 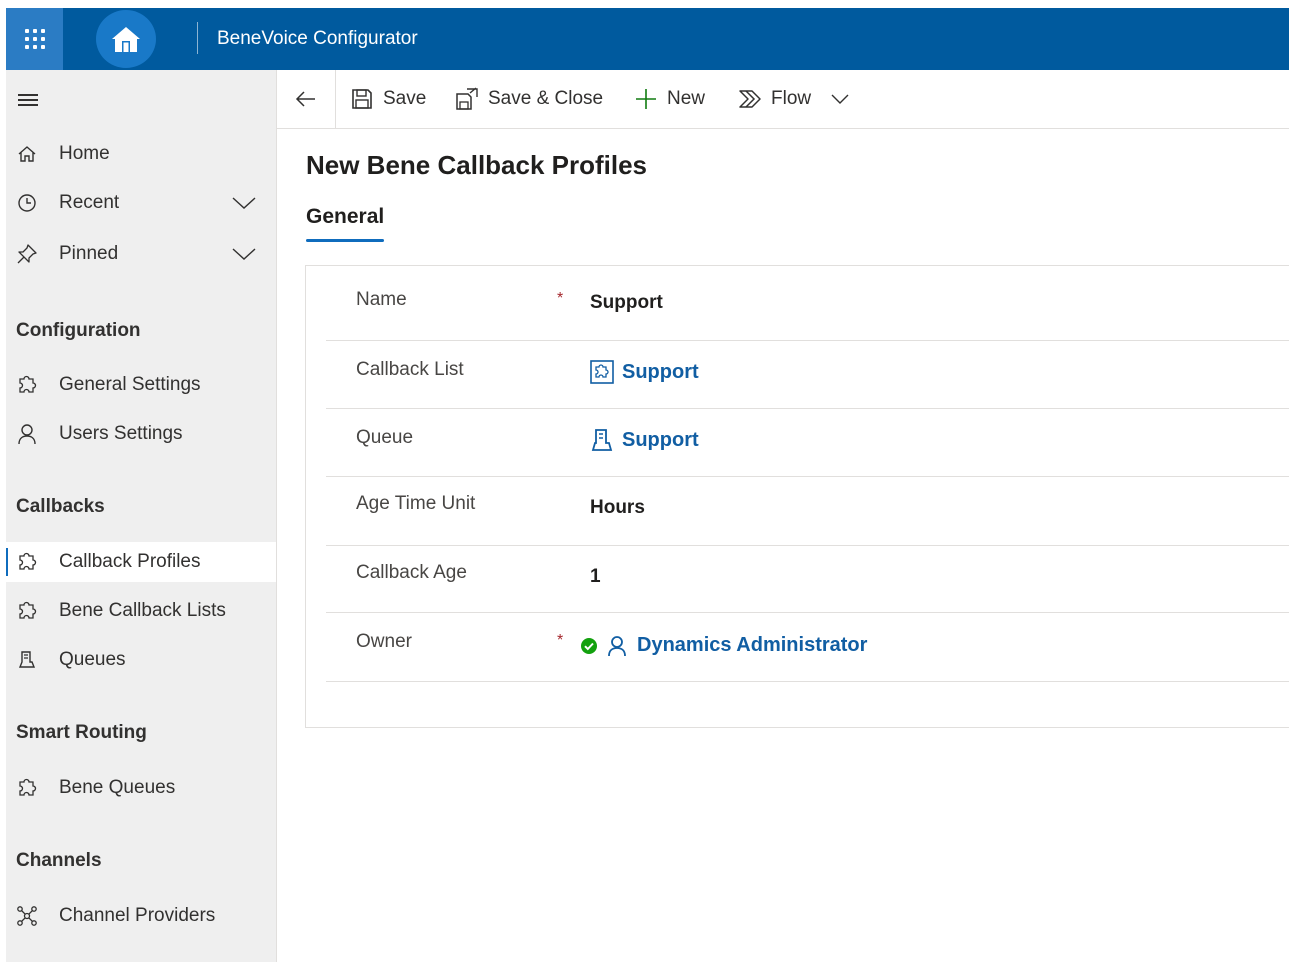 I want to click on sidebar-item-label: Queues, so click(x=92, y=659).